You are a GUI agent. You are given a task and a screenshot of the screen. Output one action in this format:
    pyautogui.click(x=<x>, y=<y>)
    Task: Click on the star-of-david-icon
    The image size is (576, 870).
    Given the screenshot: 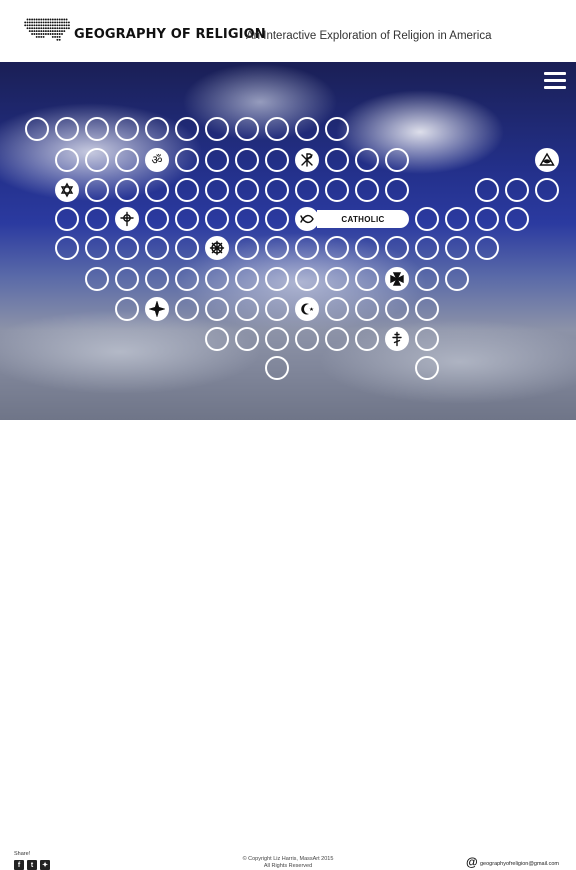 What is the action you would take?
    pyautogui.click(x=67, y=190)
    